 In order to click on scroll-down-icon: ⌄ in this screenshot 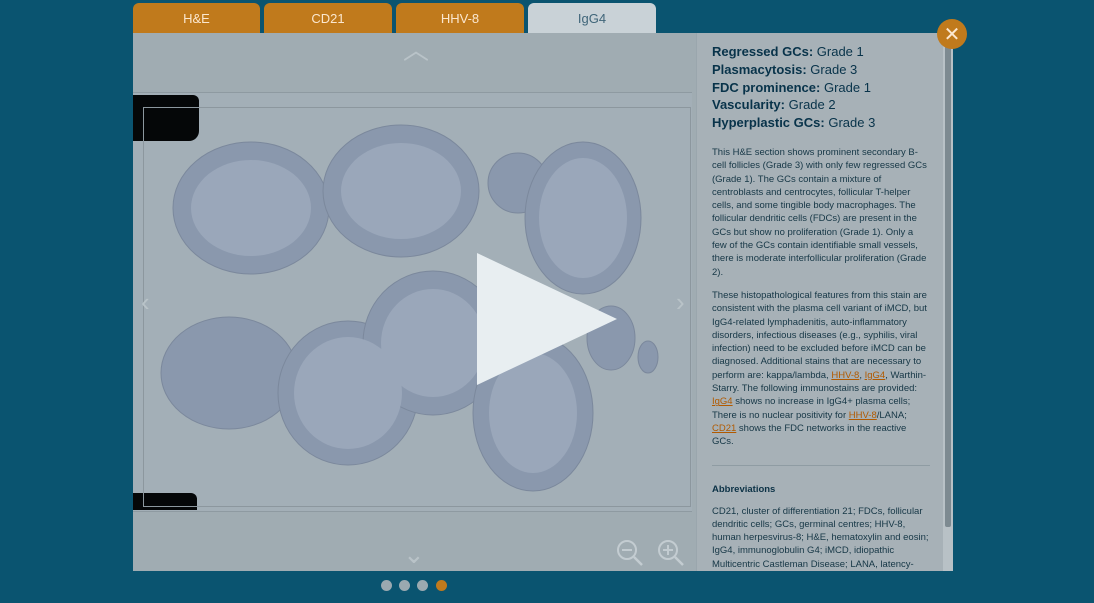, I will do `click(414, 554)`.